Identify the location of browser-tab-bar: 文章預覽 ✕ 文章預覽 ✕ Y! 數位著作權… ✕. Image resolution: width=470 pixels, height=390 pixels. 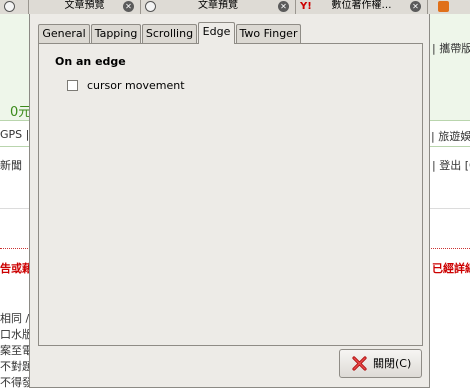
(235, 7).